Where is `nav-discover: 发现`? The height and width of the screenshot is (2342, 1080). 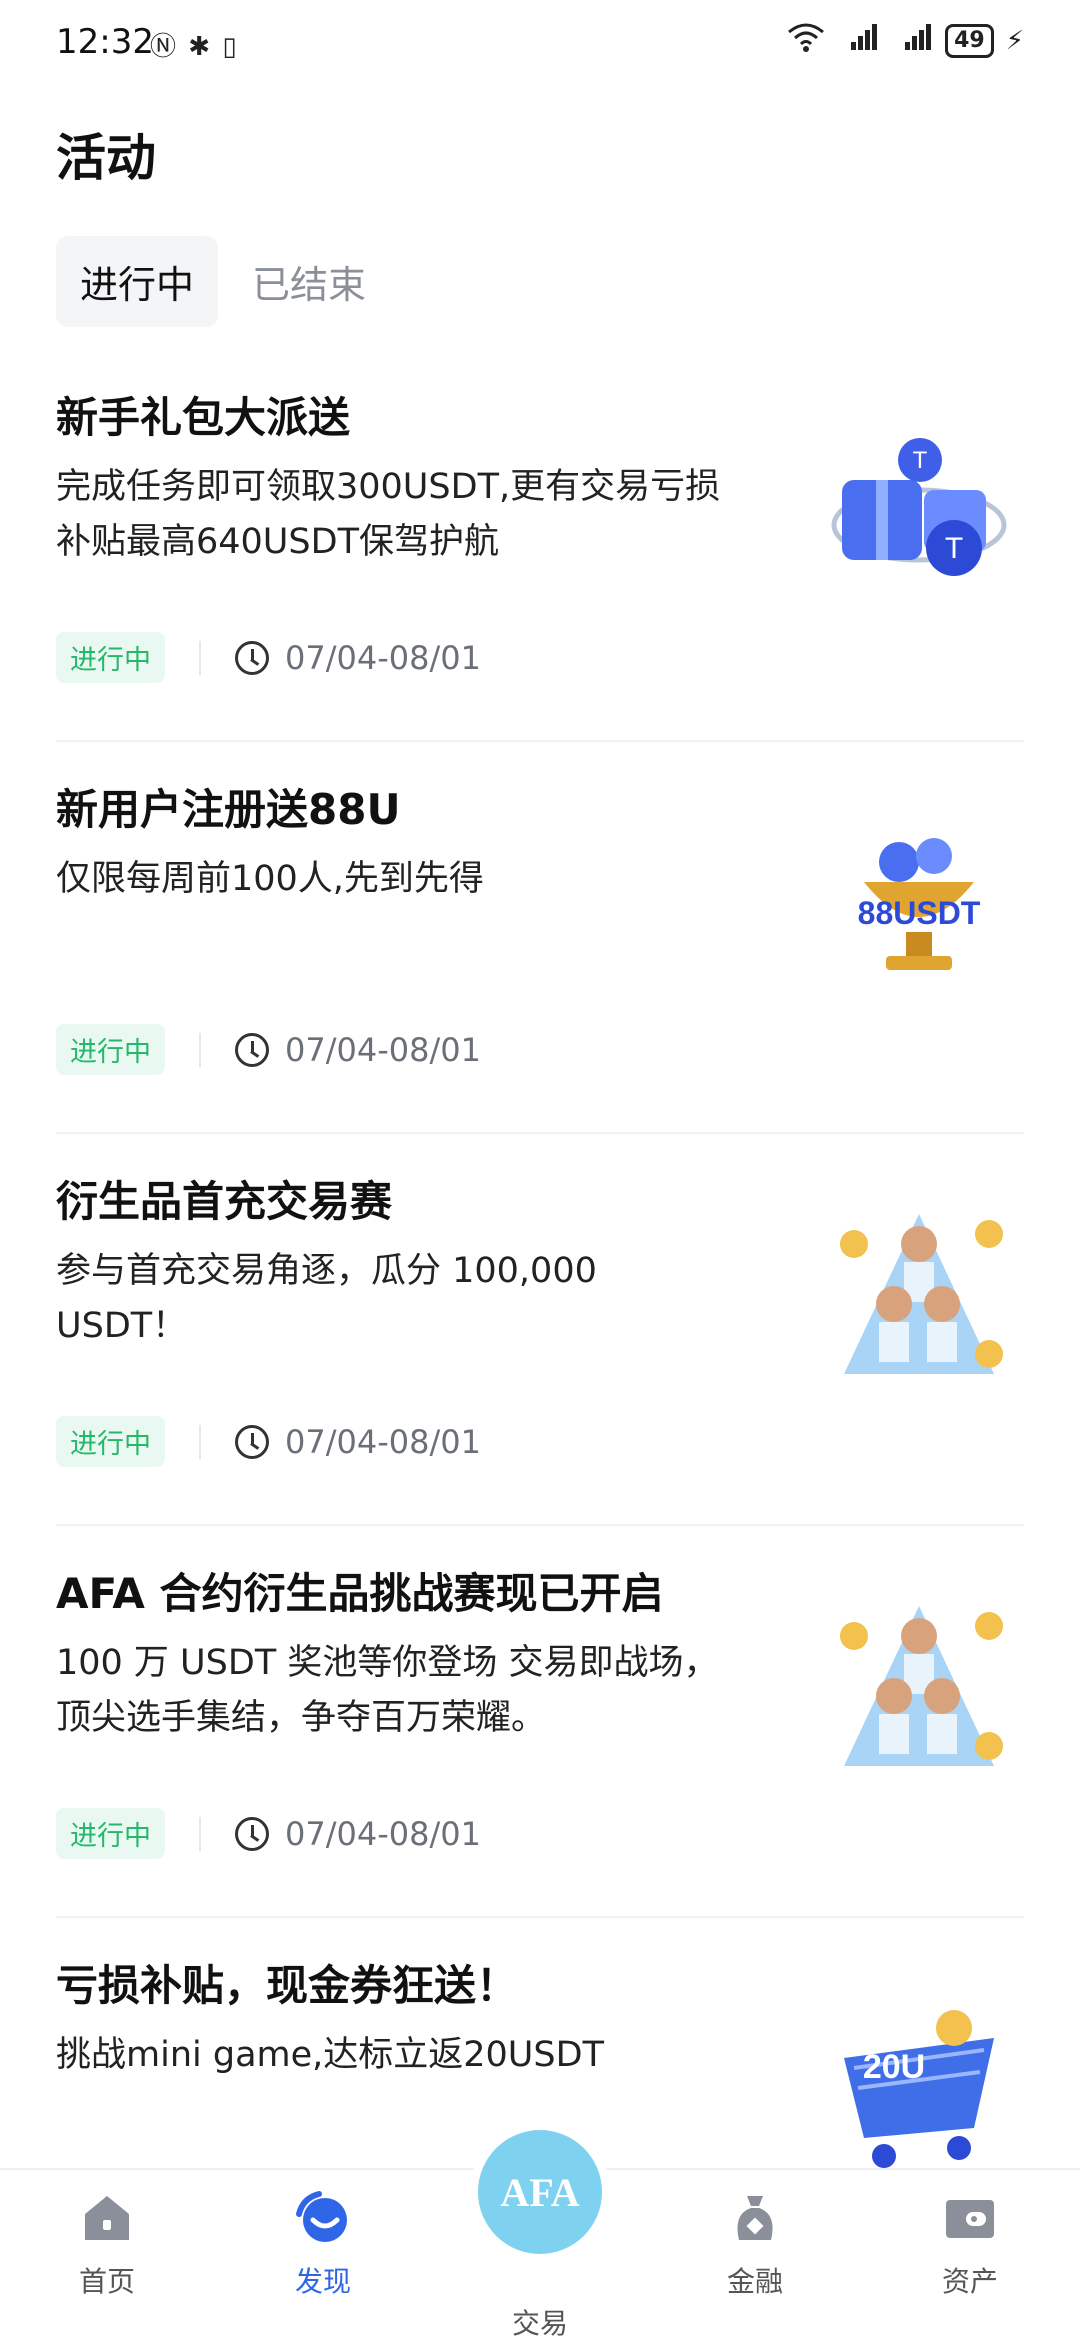
nav-discover: 发现 is located at coordinates (323, 2245).